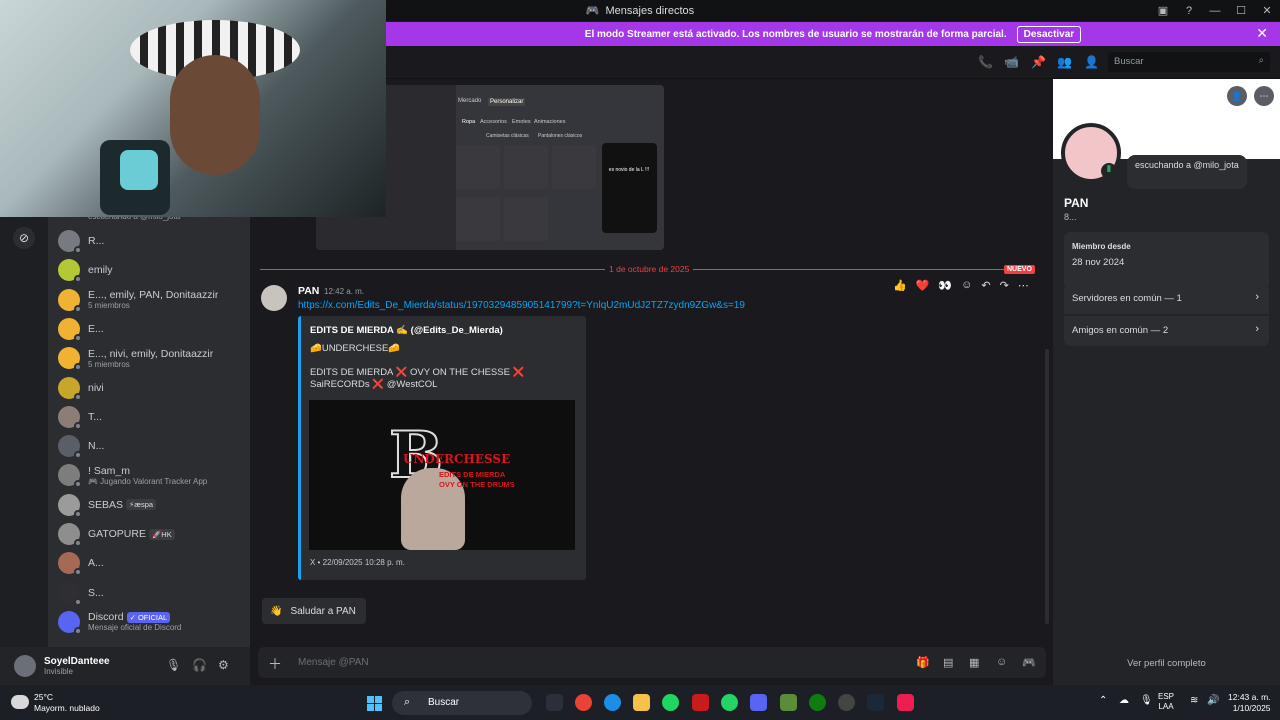 The height and width of the screenshot is (720, 1280). What do you see at coordinates (457, 459) in the screenshot?
I see `image-title: UNDERCHESSE` at bounding box center [457, 459].